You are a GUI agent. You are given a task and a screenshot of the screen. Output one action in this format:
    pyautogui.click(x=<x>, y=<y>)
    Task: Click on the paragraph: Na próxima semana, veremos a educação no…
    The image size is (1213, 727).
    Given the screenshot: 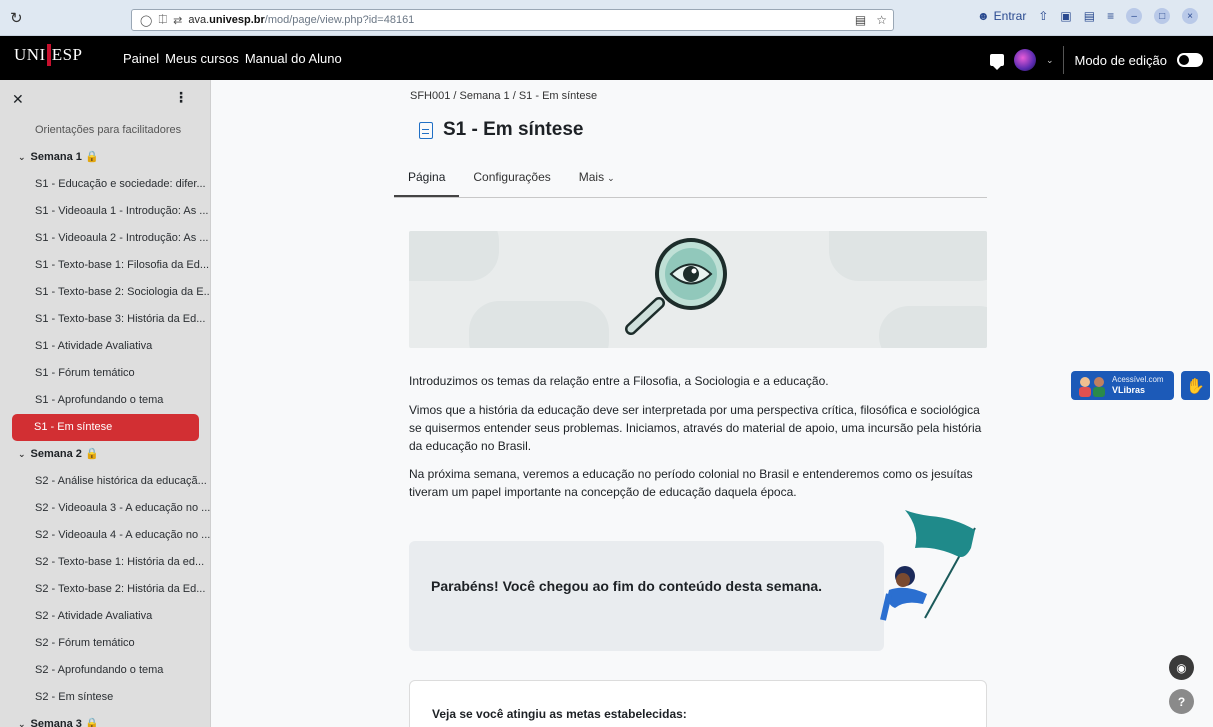 What is the action you would take?
    pyautogui.click(x=691, y=483)
    